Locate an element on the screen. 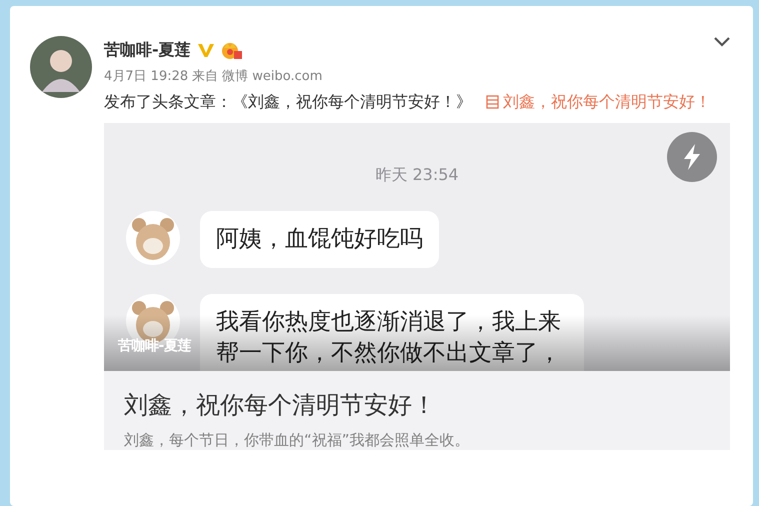 This screenshot has height=506, width=759. chat-timestamp: 昨天 23:54 is located at coordinates (417, 175).